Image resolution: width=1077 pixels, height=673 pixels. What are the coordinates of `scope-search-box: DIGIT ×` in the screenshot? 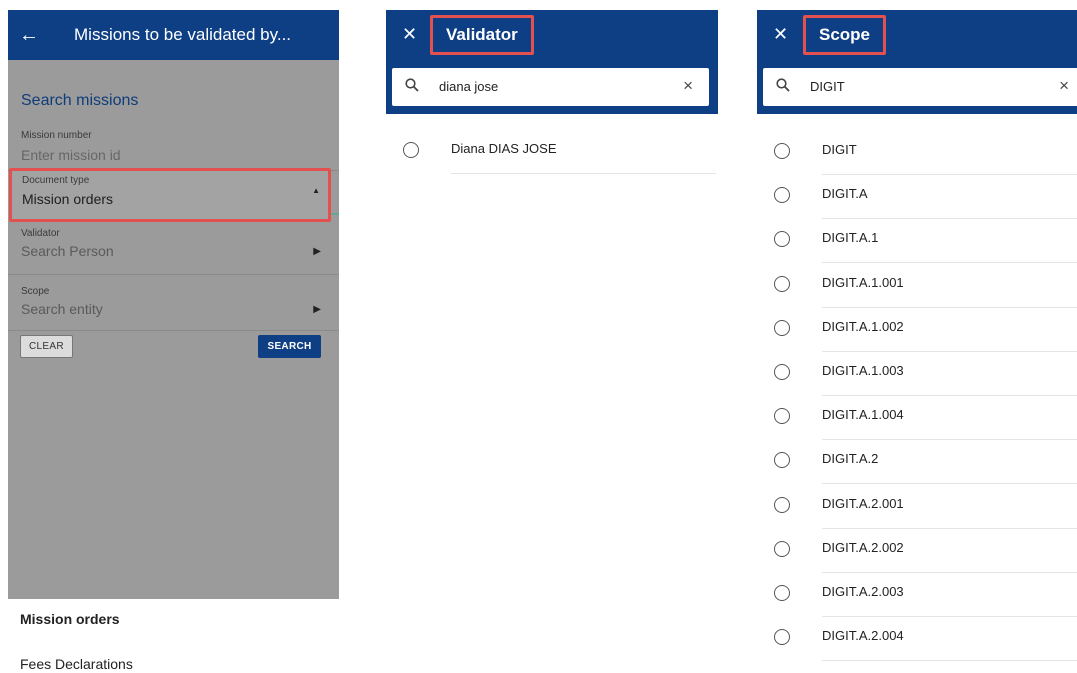 It's located at (920, 87).